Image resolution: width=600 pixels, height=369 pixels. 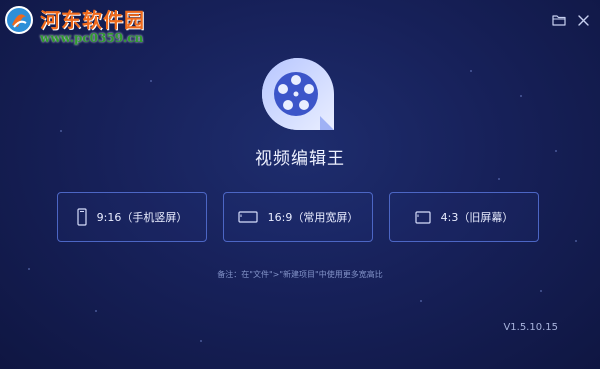 I want to click on ratio-4-3-label: 4:3（旧屏幕）, so click(x=477, y=217).